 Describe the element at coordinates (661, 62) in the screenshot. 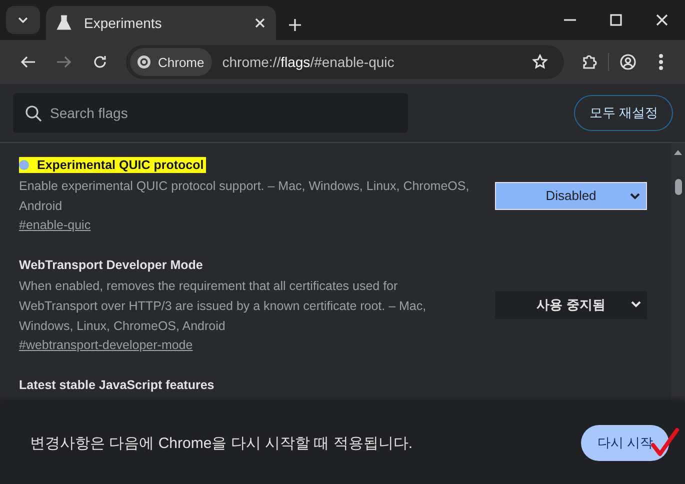

I see `more-menu-icon` at that location.